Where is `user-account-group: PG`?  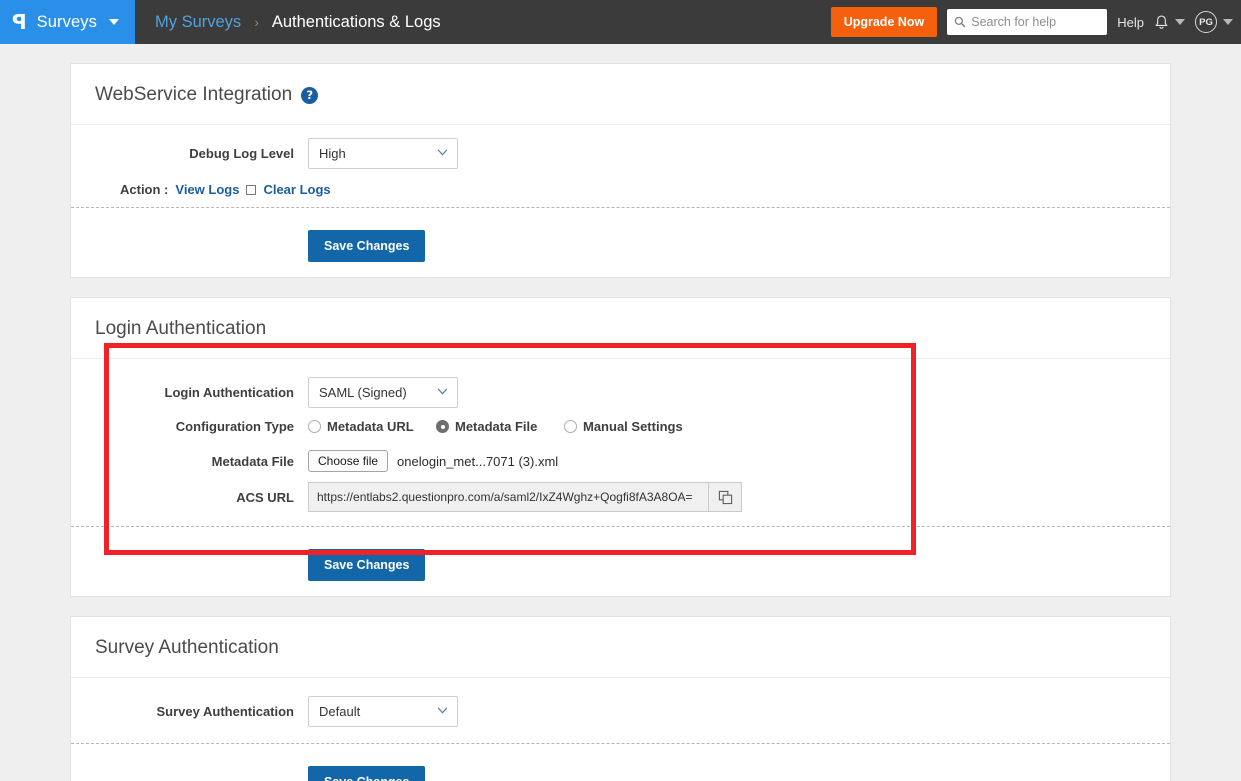 user-account-group: PG is located at coordinates (1214, 22).